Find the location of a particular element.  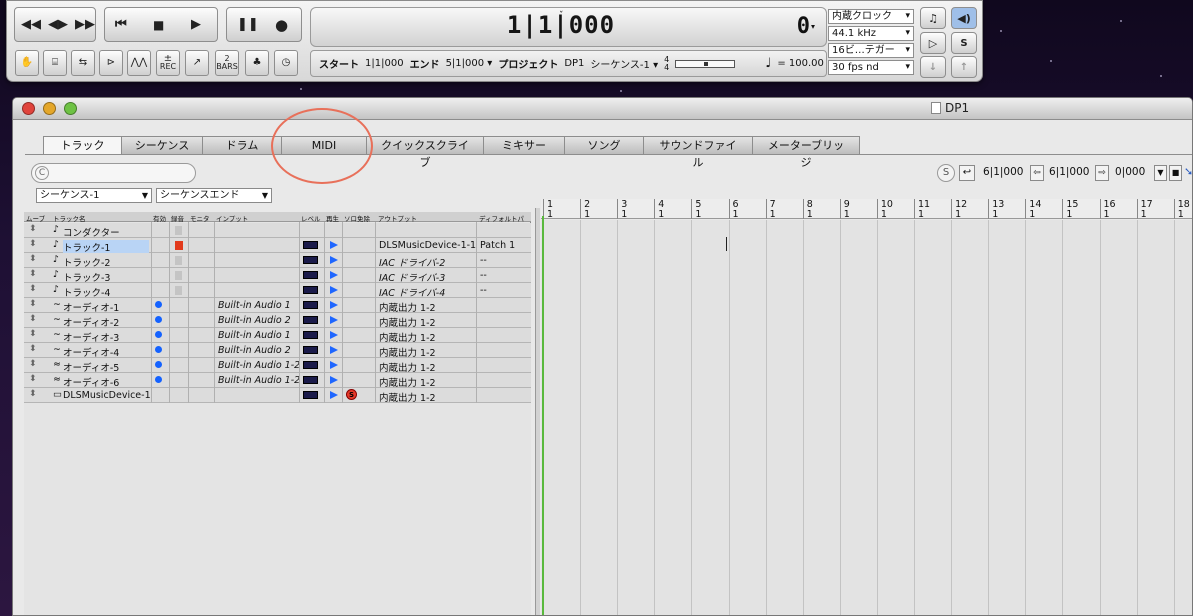

table-row: ⬍ ∼ オーディオ-2 Built-in Audio 2 内蔵出力 1-2 is located at coordinates (277, 321).